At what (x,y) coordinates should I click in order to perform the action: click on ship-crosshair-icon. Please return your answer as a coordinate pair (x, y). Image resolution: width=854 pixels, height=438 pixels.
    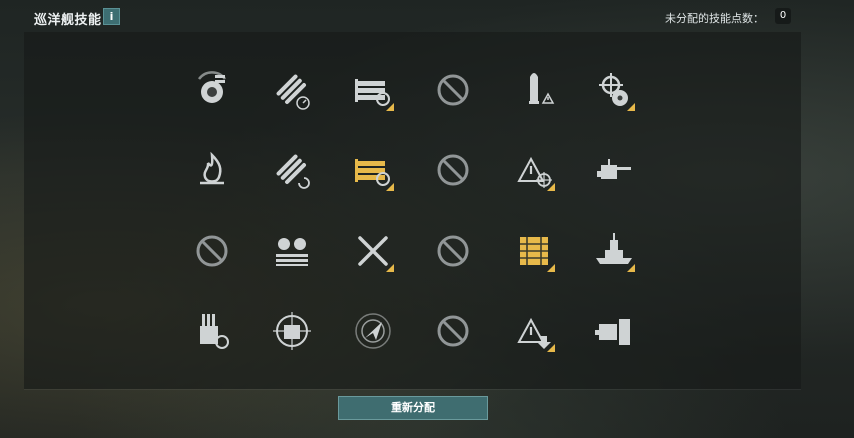
    Looking at the image, I should click on (292, 331).